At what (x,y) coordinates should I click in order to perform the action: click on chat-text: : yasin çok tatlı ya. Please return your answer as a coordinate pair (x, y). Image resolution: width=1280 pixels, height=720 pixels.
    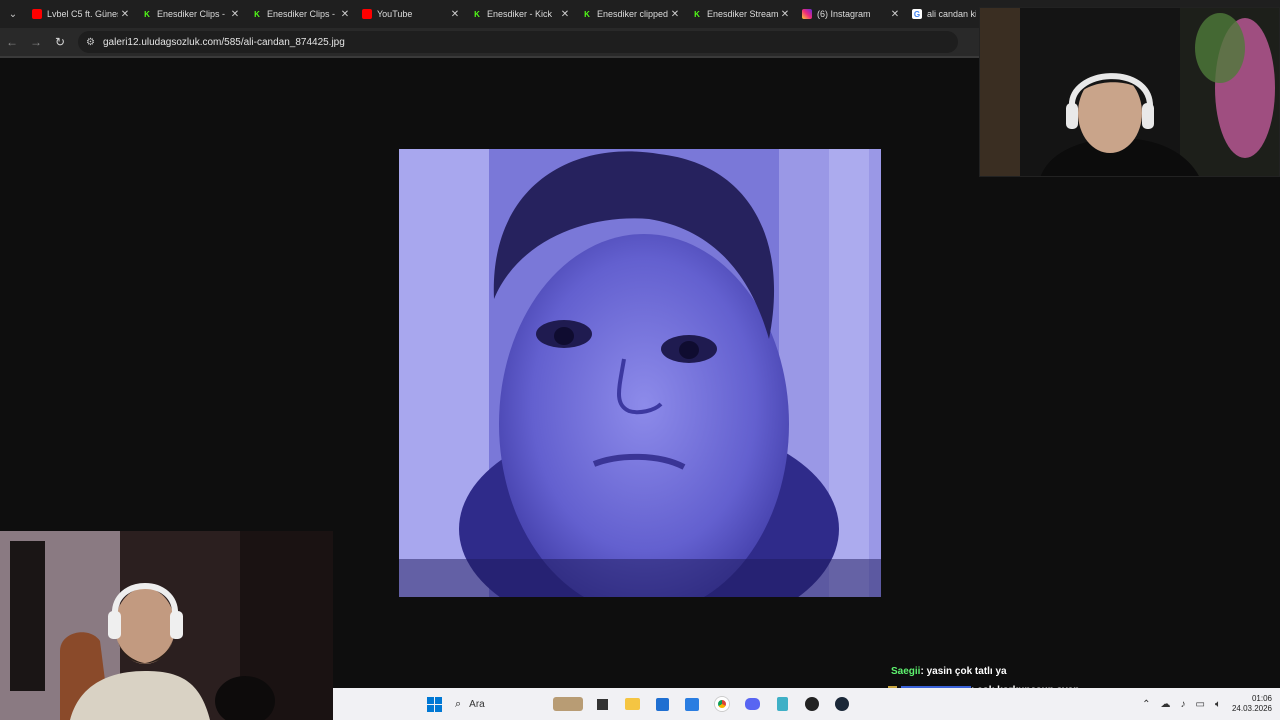
    Looking at the image, I should click on (963, 671).